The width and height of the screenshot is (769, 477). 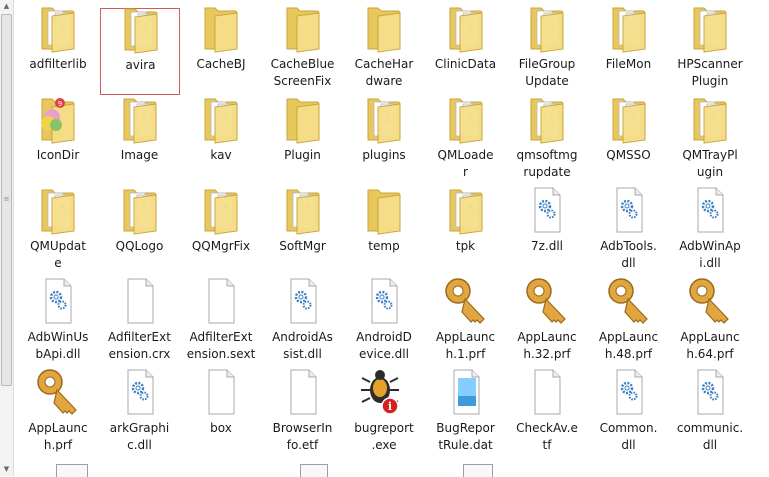 I want to click on file-item: QQMgrFix, so click(x=221, y=227).